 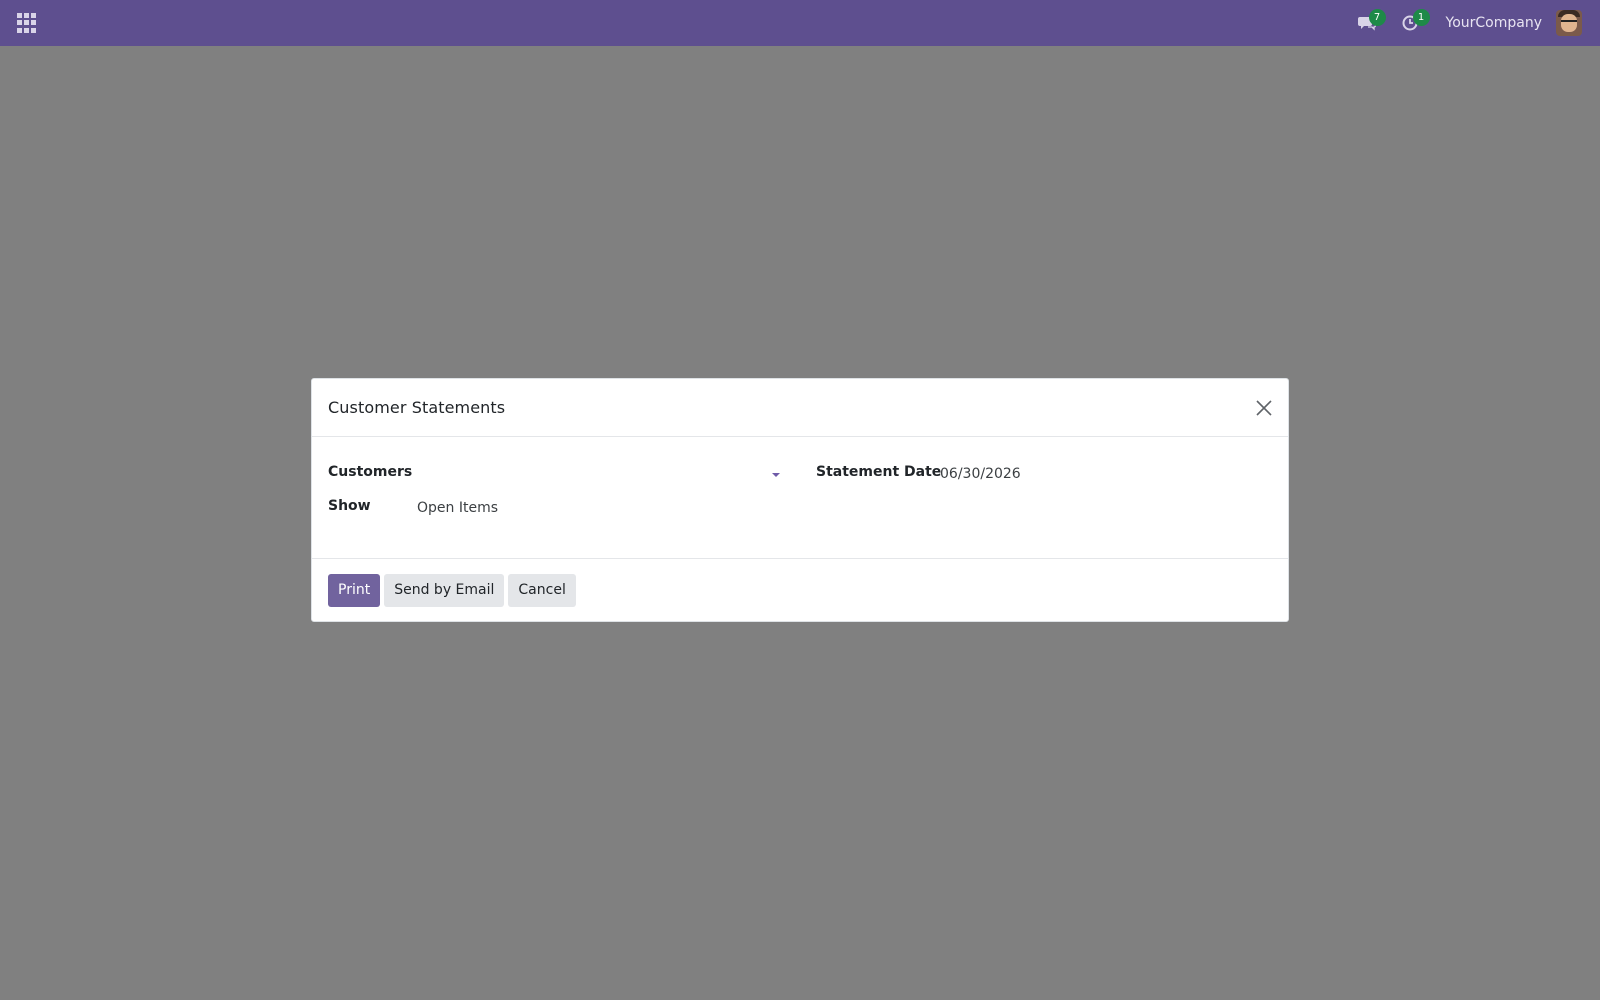 What do you see at coordinates (800, 590) in the screenshot?
I see `dialog-footer: Print Send by Email Cancel` at bounding box center [800, 590].